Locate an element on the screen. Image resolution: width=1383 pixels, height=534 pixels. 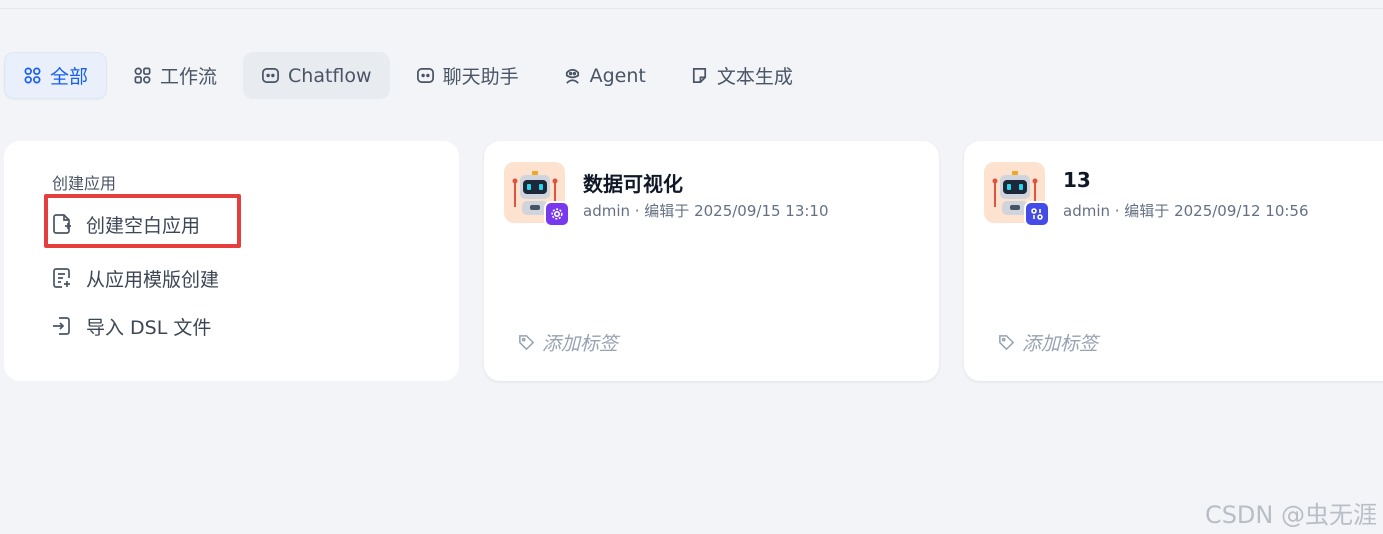
tab-chatflow: Chatflow is located at coordinates (316, 75).